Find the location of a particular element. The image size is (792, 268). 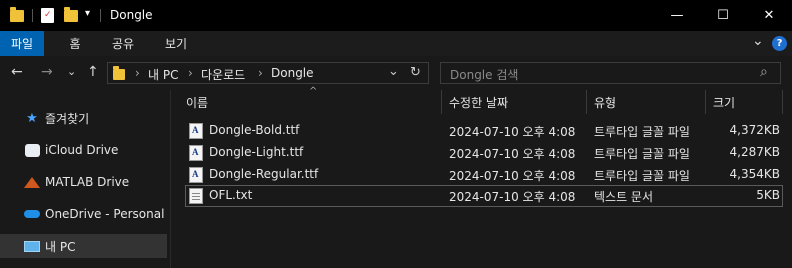

file-size: 4,287KB is located at coordinates (754, 152).